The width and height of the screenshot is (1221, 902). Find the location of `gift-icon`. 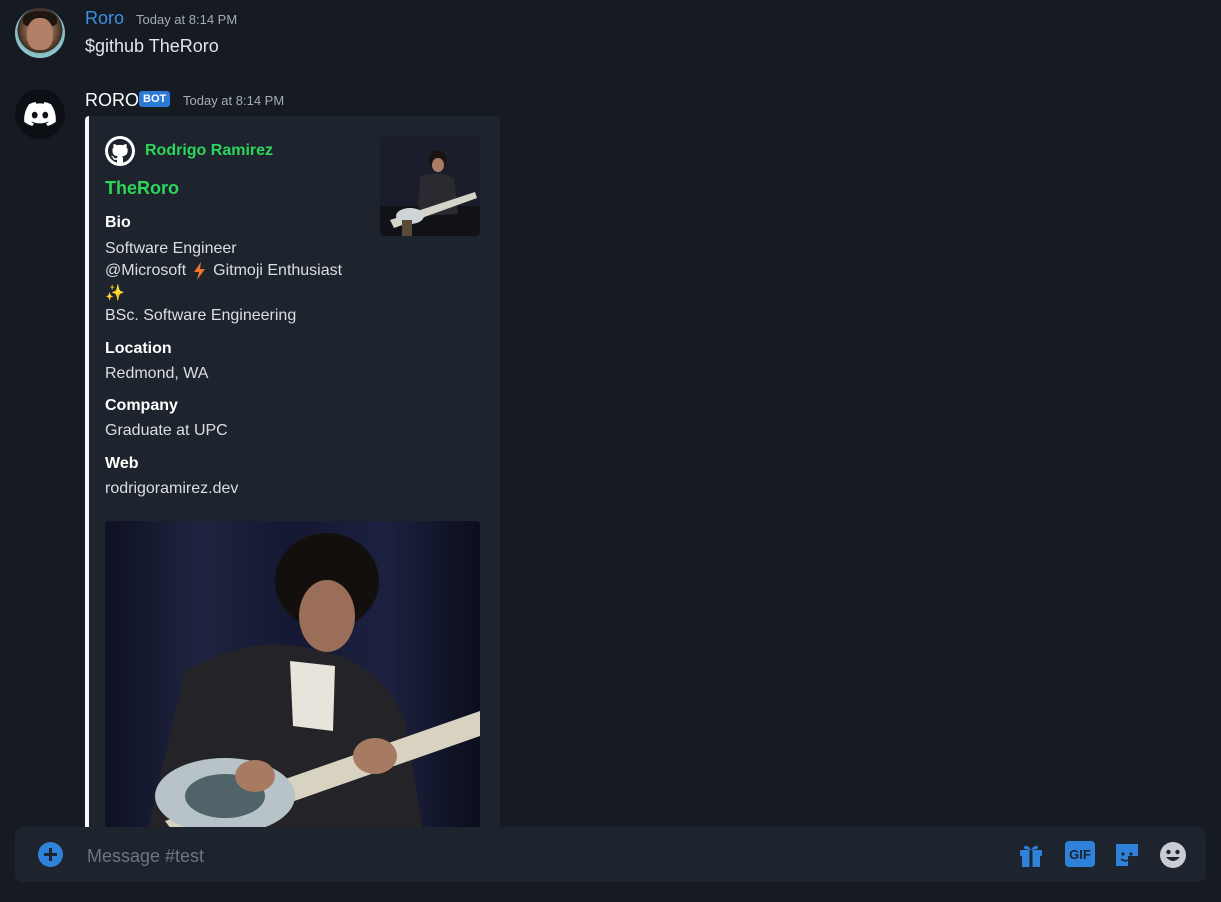

gift-icon is located at coordinates (1031, 856).